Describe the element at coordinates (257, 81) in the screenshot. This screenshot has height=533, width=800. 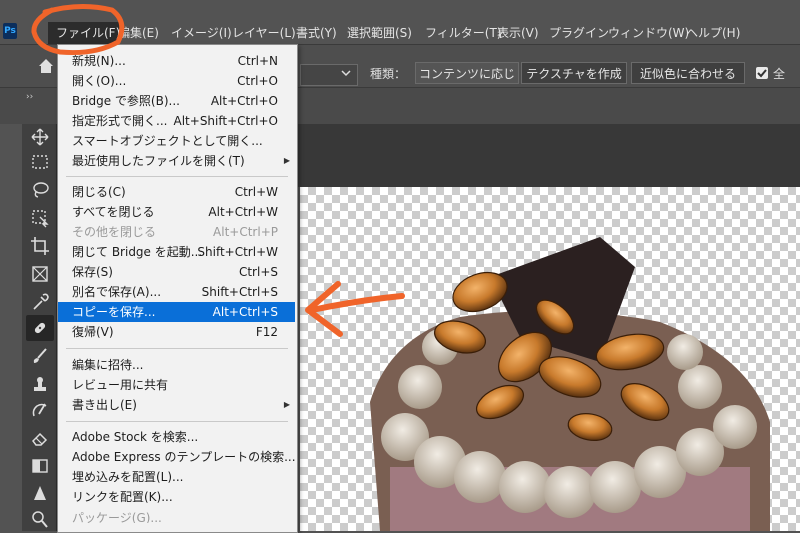
I see `menu-item-shortcut: Ctrl+O` at that location.